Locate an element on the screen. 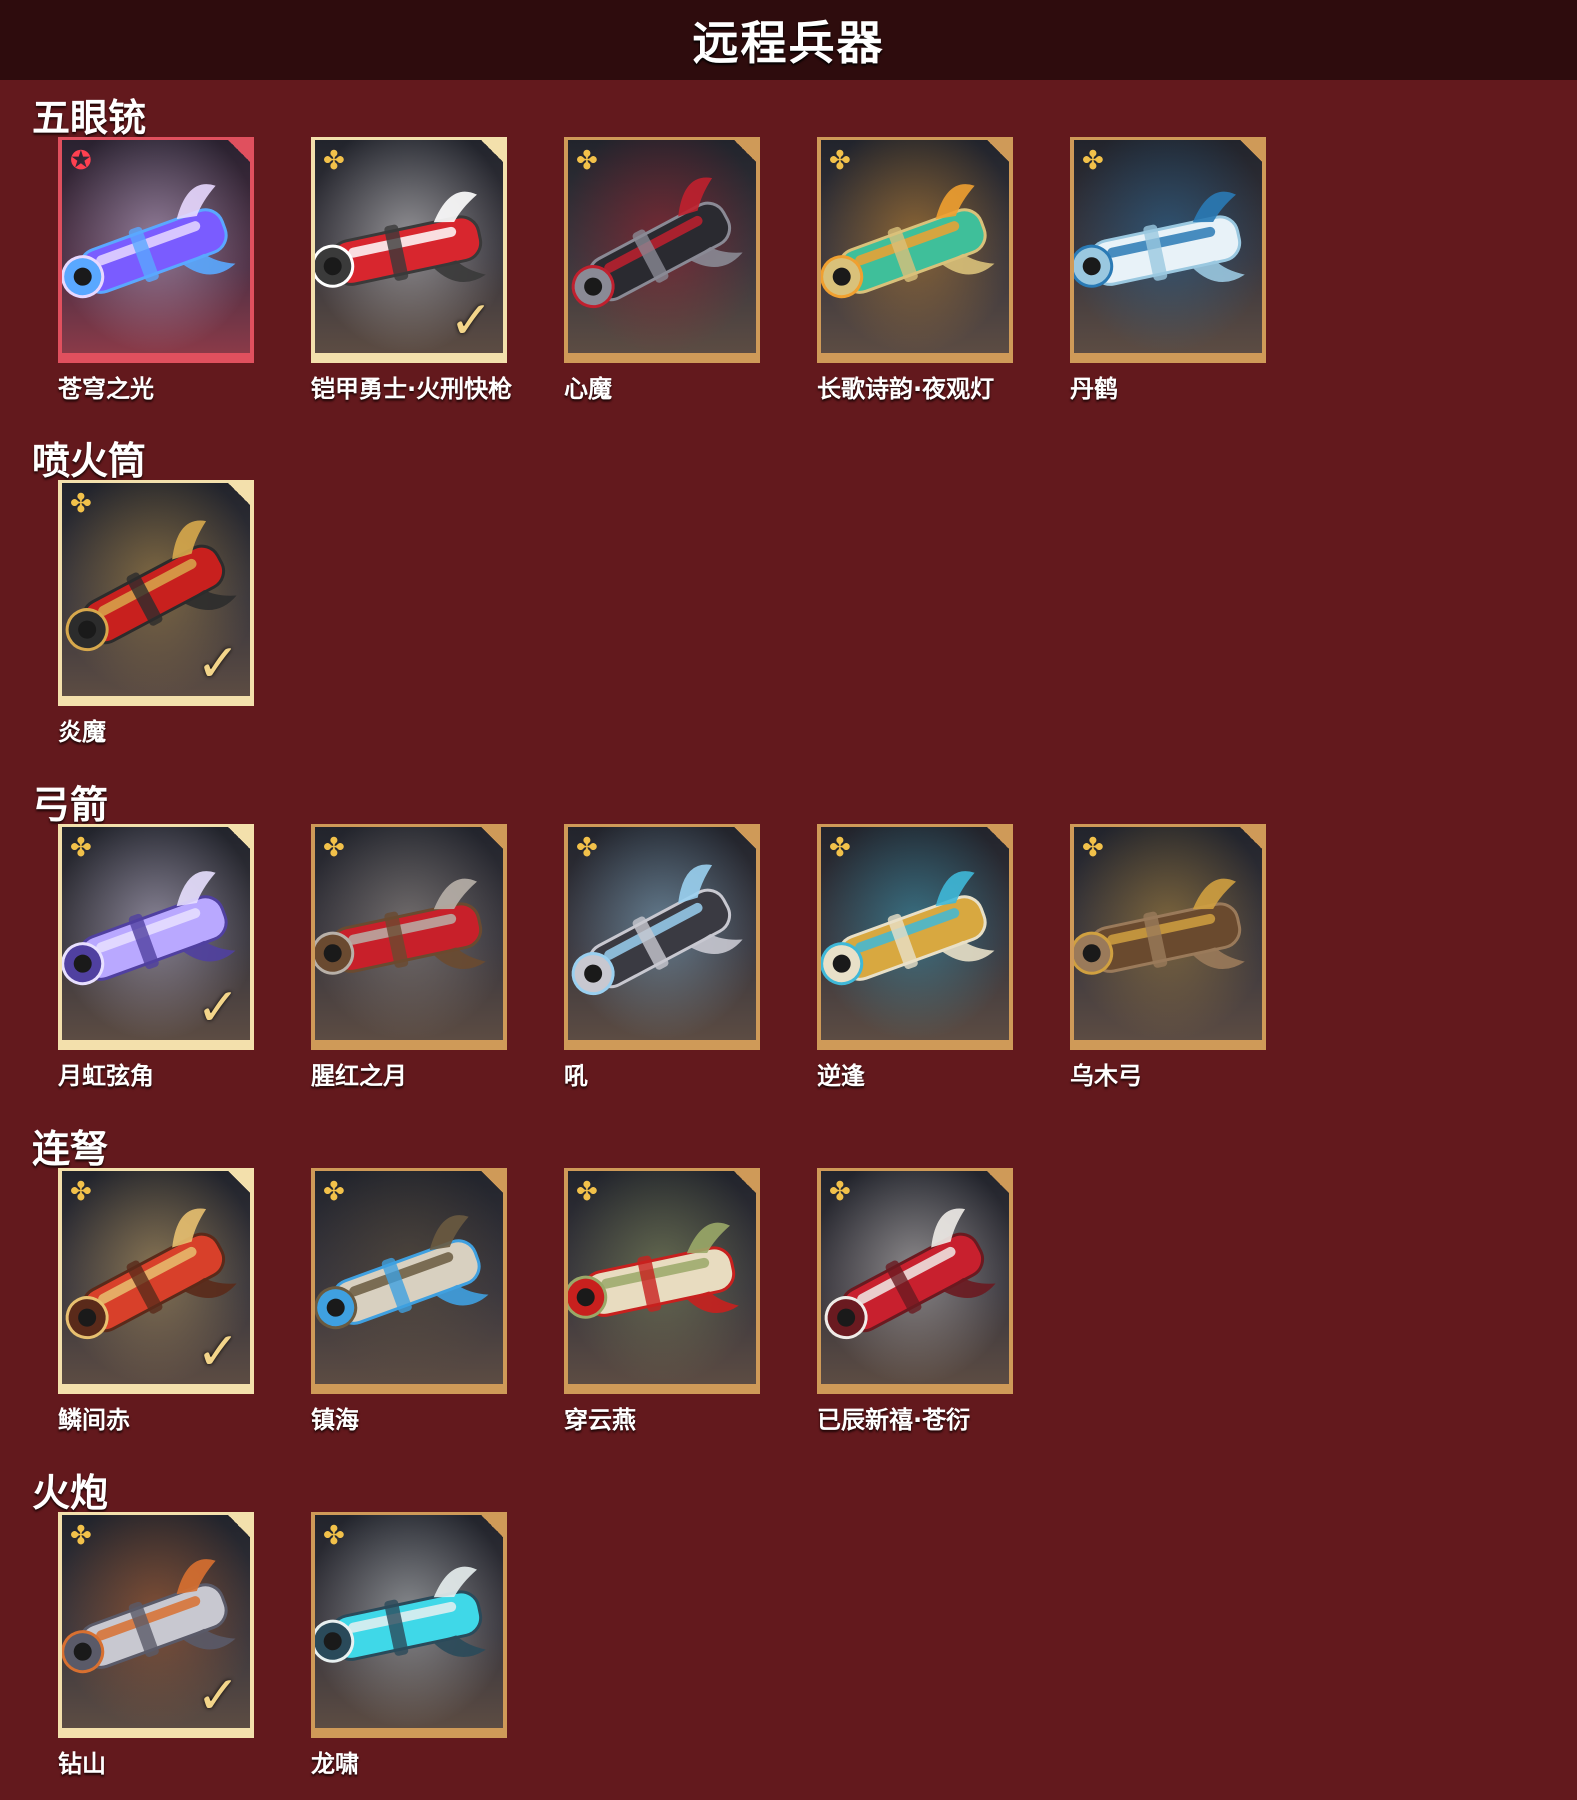  weapon-card: ✤ 丹鹤 is located at coordinates (1168, 270).